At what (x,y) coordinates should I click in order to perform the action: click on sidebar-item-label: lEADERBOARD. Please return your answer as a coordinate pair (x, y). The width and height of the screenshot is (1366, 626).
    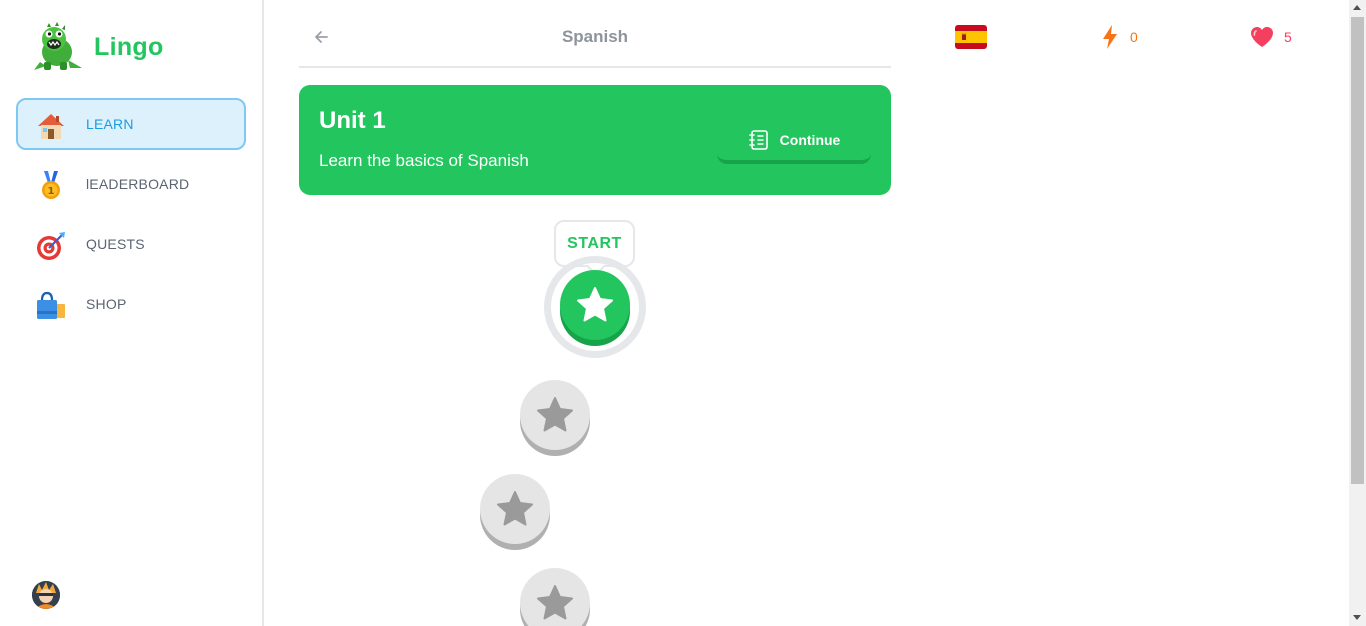
    Looking at the image, I should click on (138, 184).